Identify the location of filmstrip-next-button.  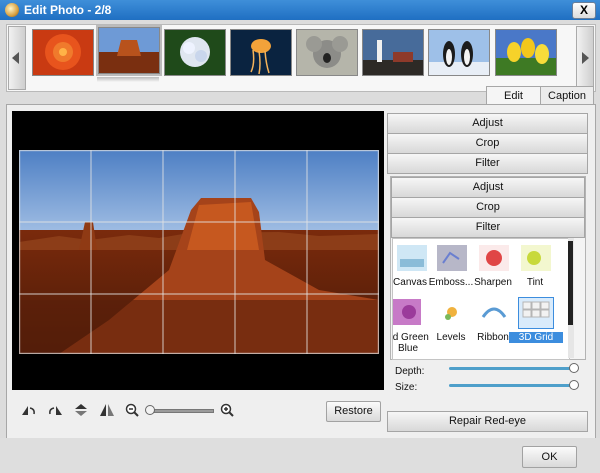
(585, 58).